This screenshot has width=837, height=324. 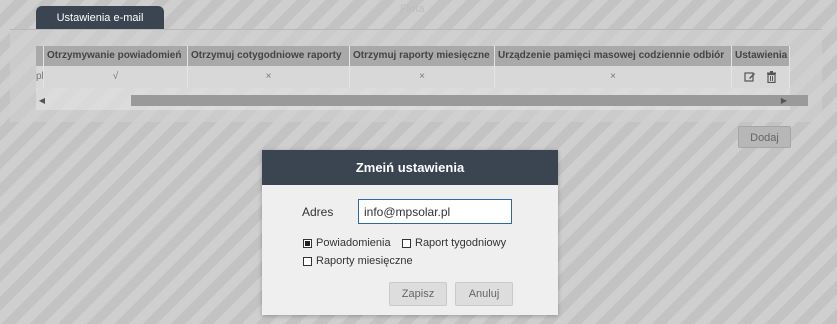 I want to click on column-weekly-reports: Otrzymuj cotygodniowe raporty, so click(x=269, y=56).